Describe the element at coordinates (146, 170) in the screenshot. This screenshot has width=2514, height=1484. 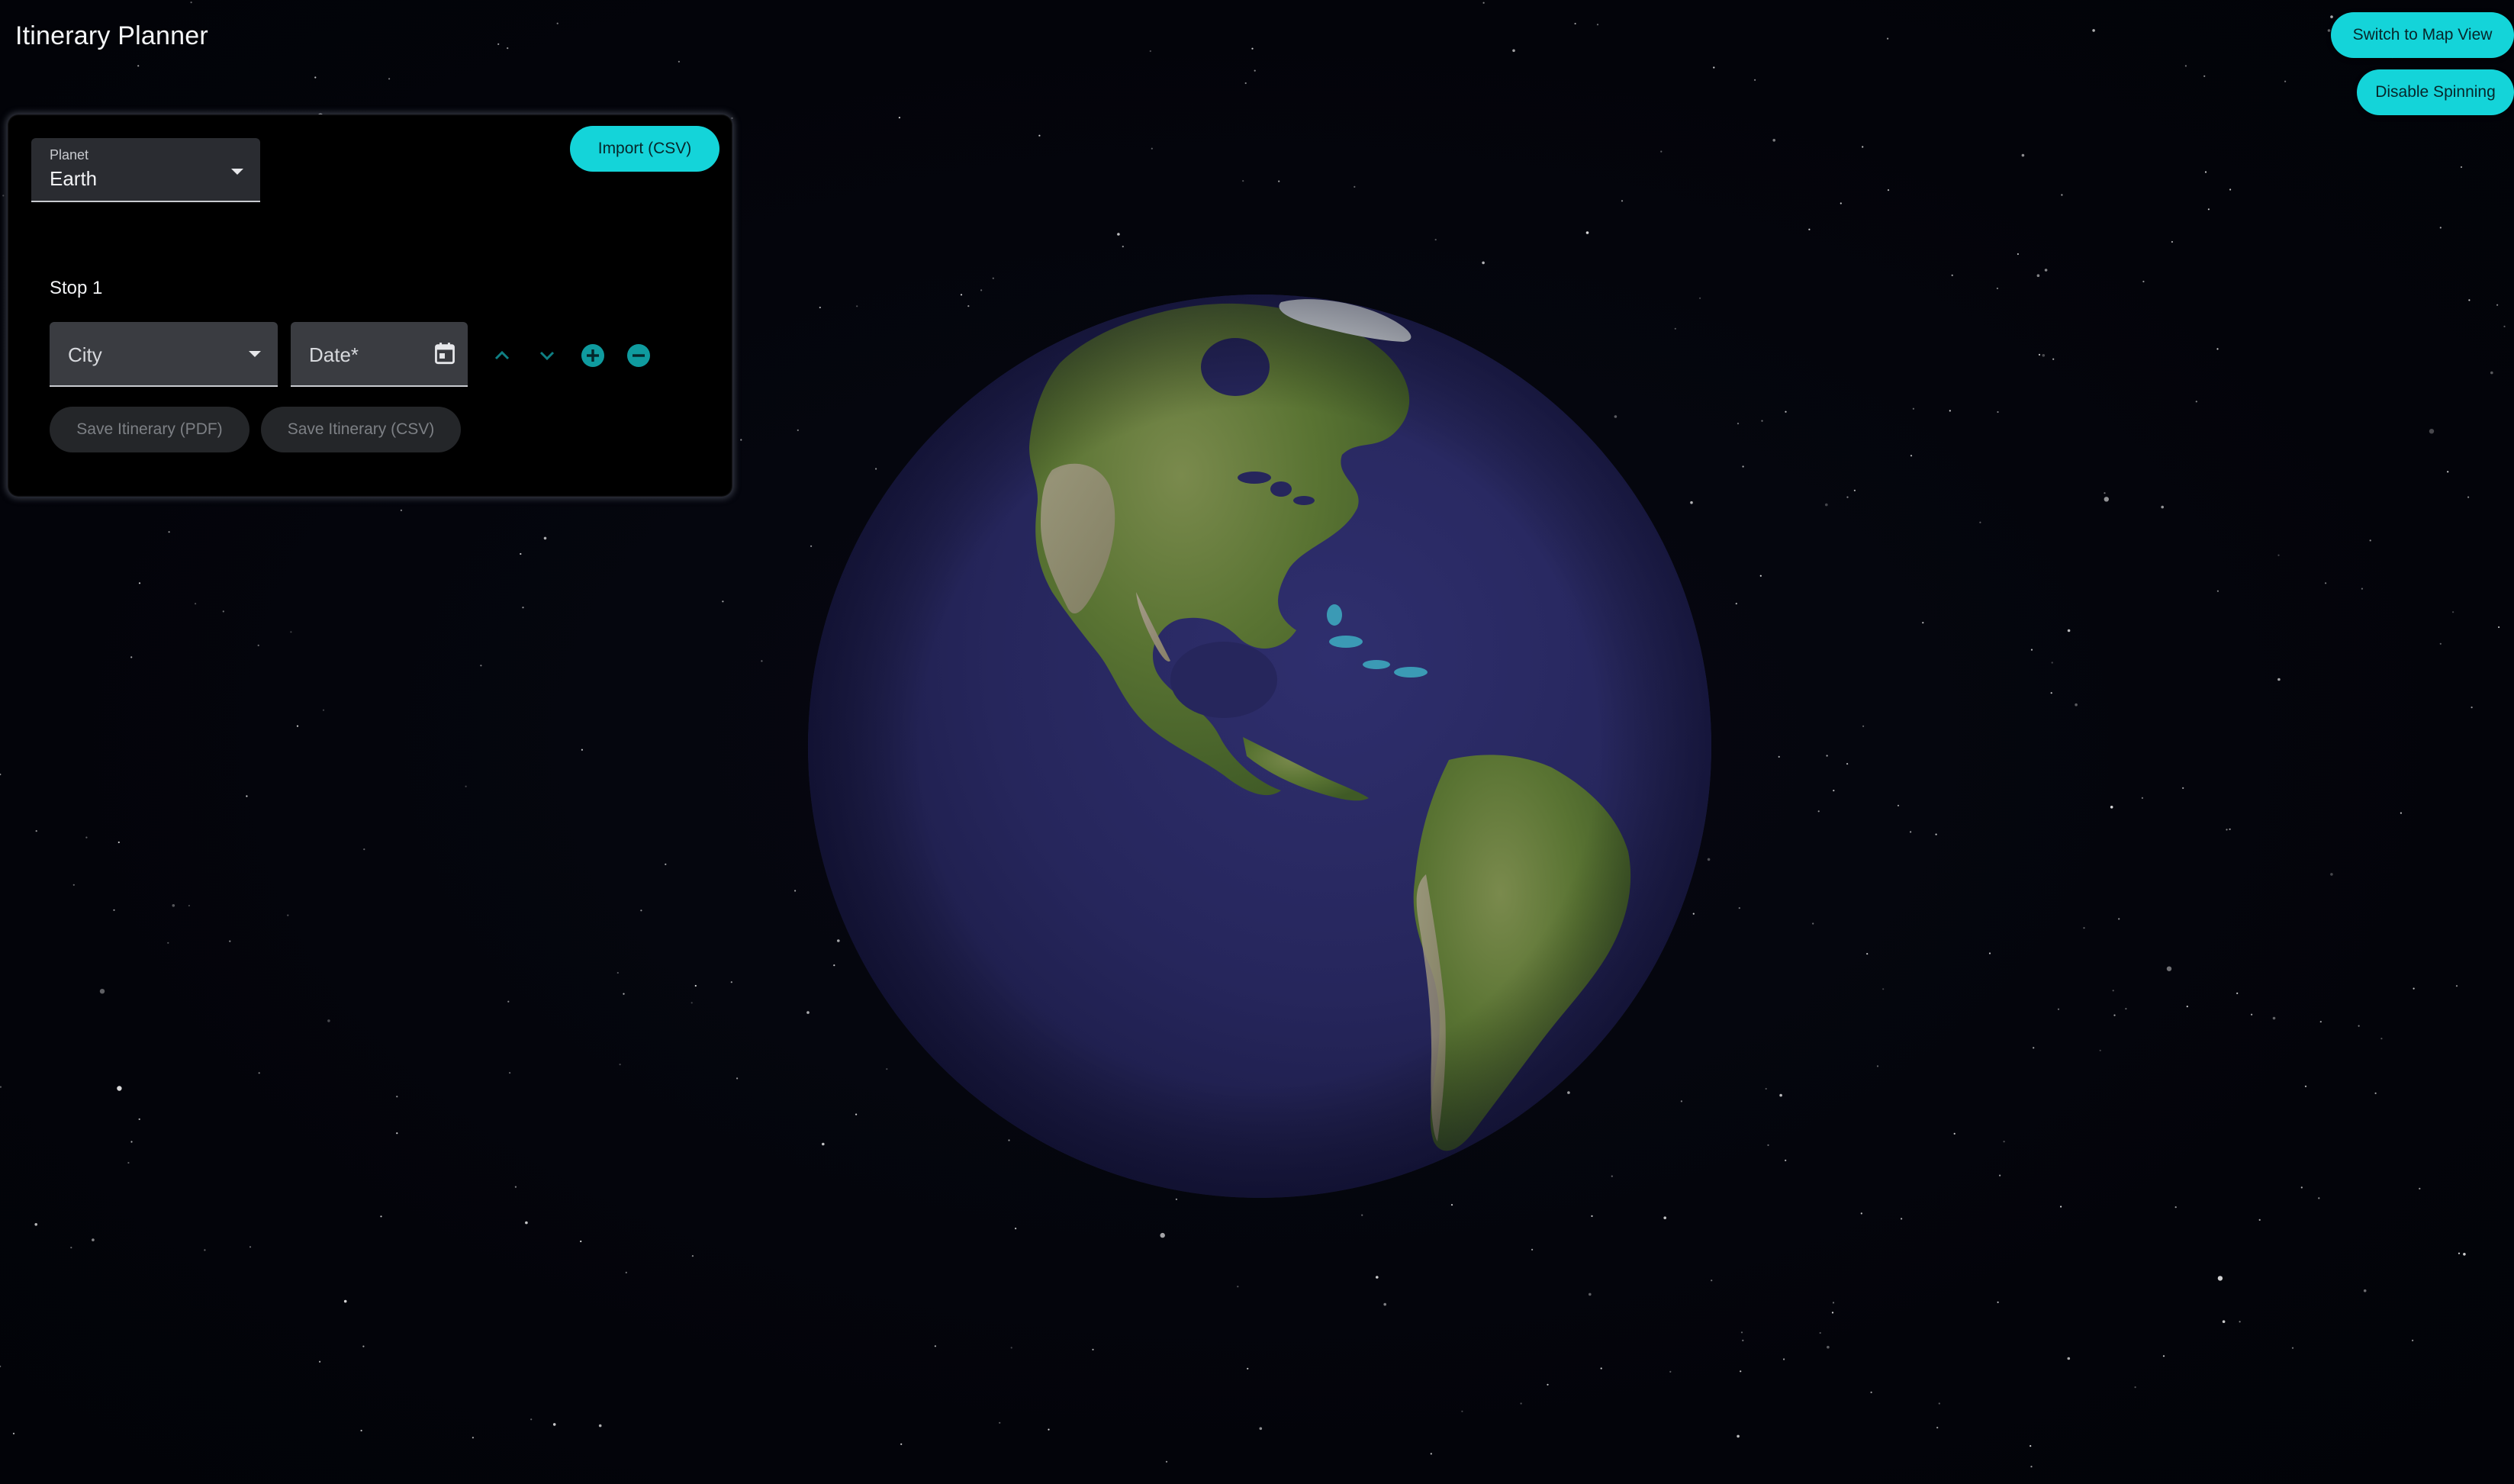
I see `planet-select: Planet Earth` at that location.